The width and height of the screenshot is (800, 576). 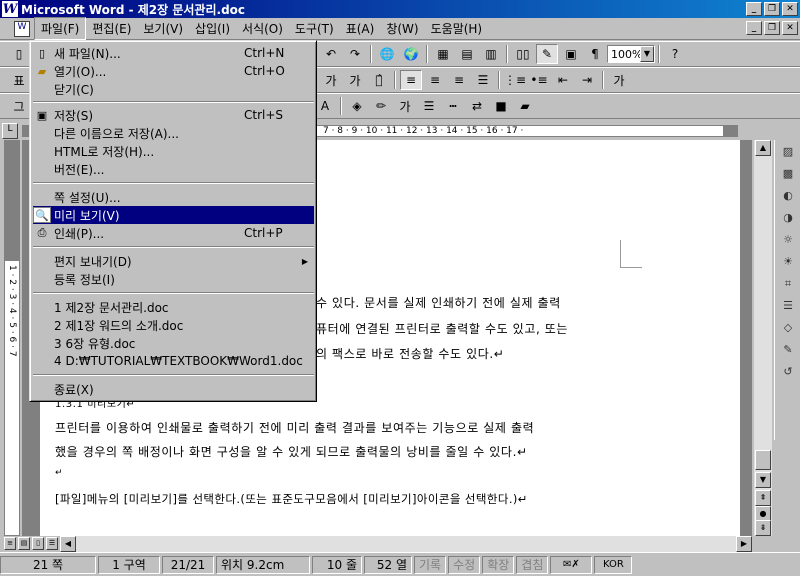 What do you see at coordinates (563, 80) in the screenshot?
I see `decrease-indent-icon: ⇤` at bounding box center [563, 80].